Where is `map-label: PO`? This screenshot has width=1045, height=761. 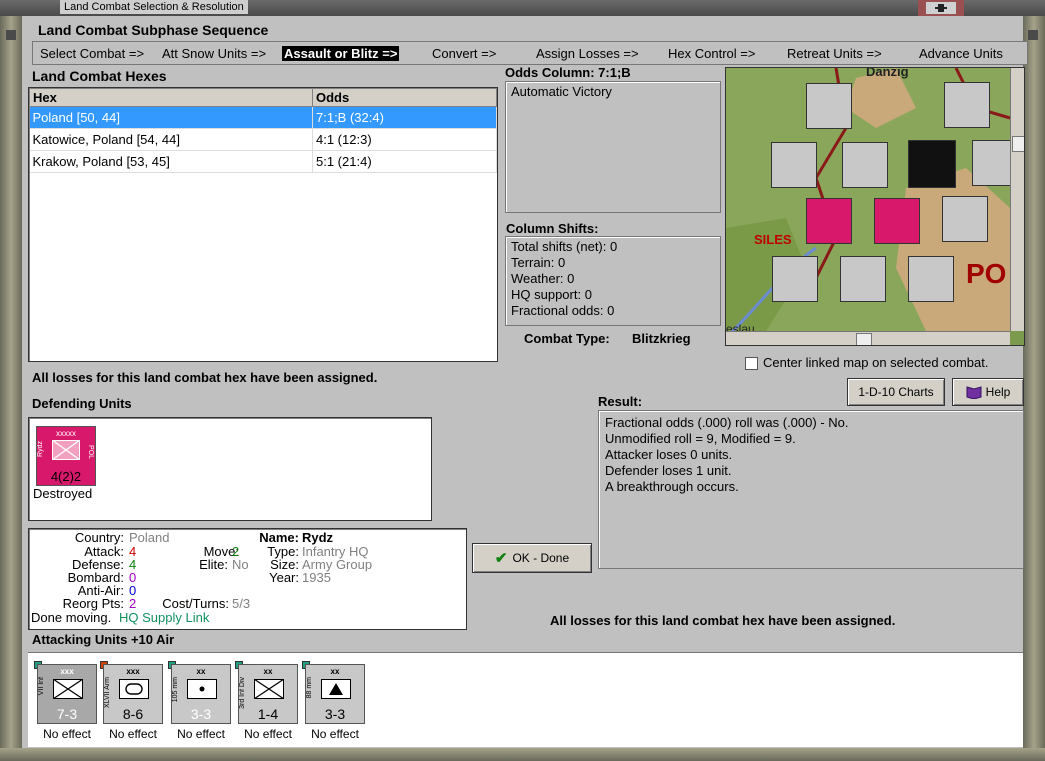 map-label: PO is located at coordinates (986, 273).